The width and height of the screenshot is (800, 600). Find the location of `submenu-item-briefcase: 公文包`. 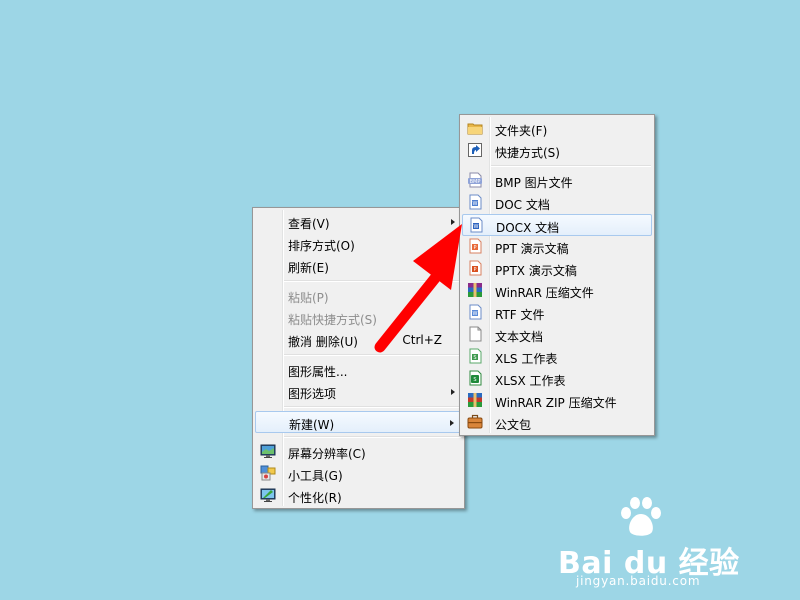

submenu-item-briefcase: 公文包 is located at coordinates (557, 423).